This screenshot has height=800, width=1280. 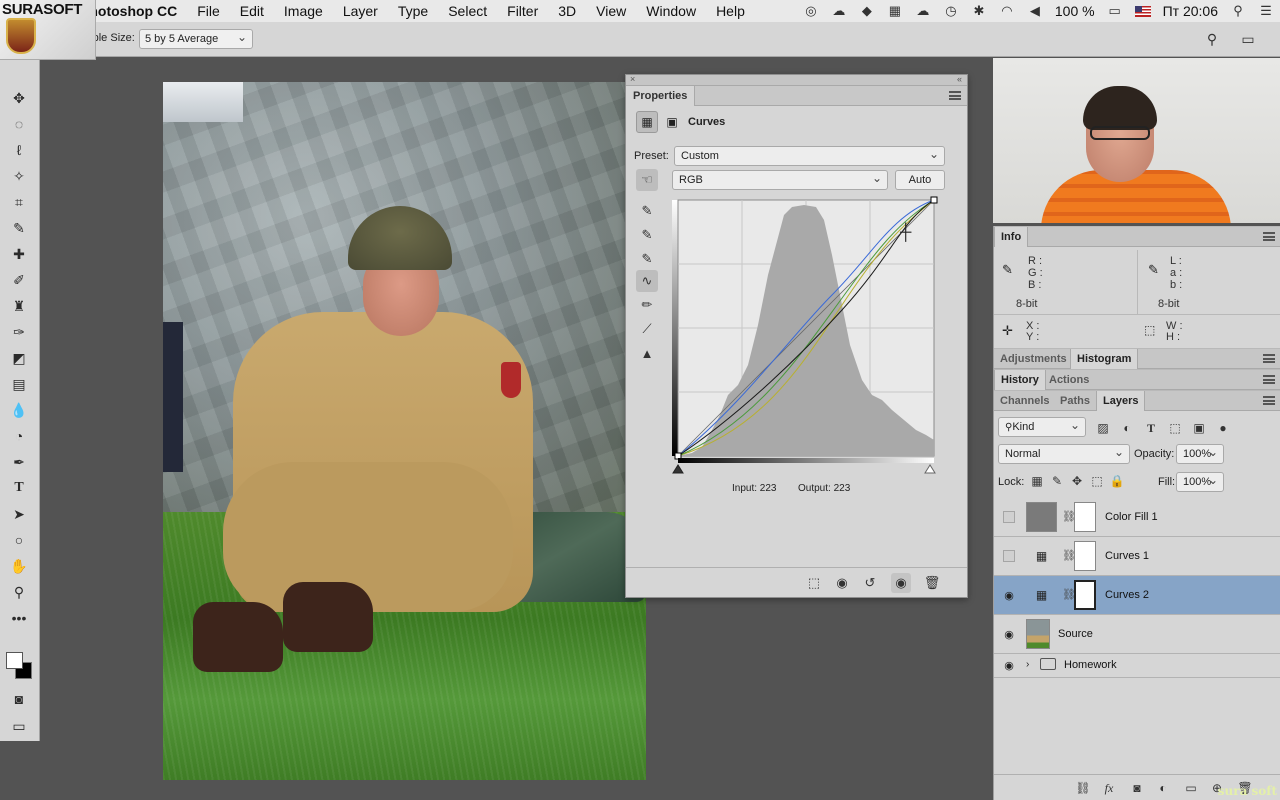 I want to click on pen-tool-icon: ✒, so click(x=19, y=462).